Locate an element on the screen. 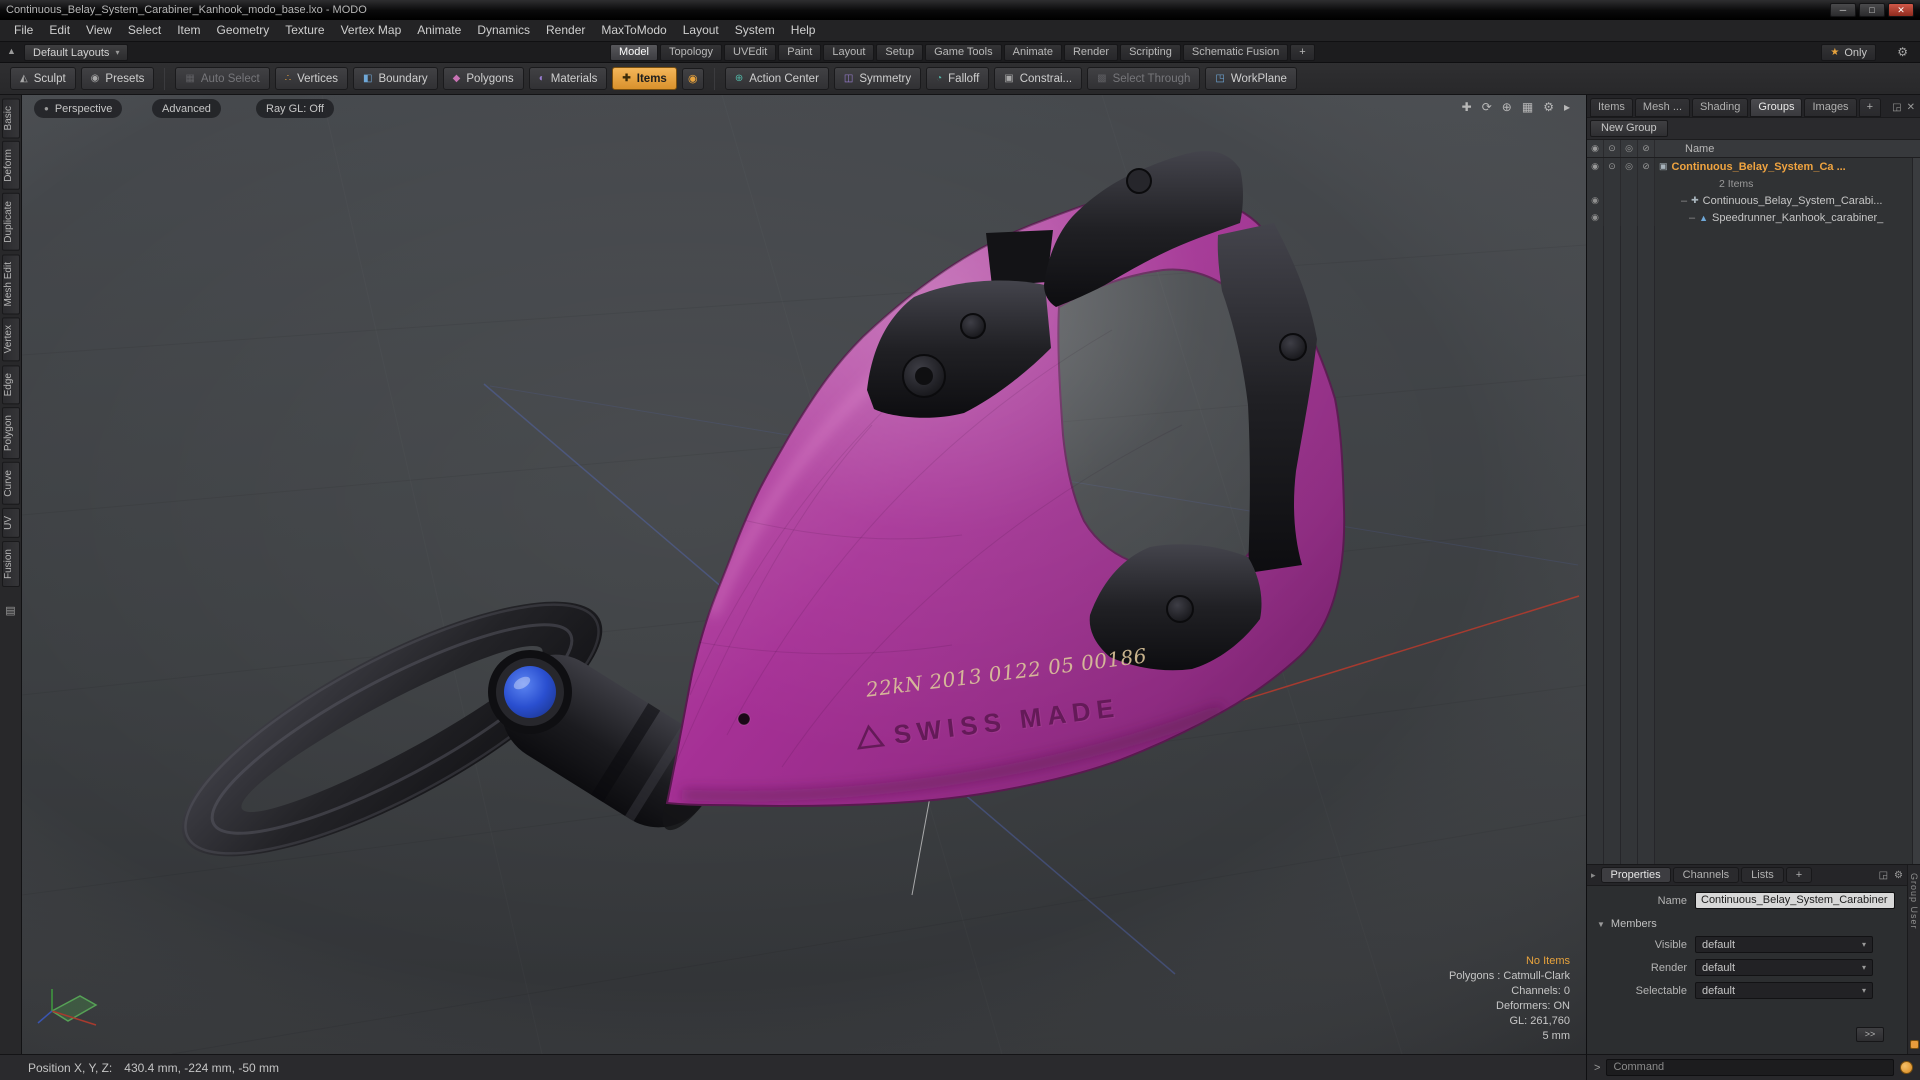 The image size is (1920, 1080). tab-add: + is located at coordinates (1302, 52).